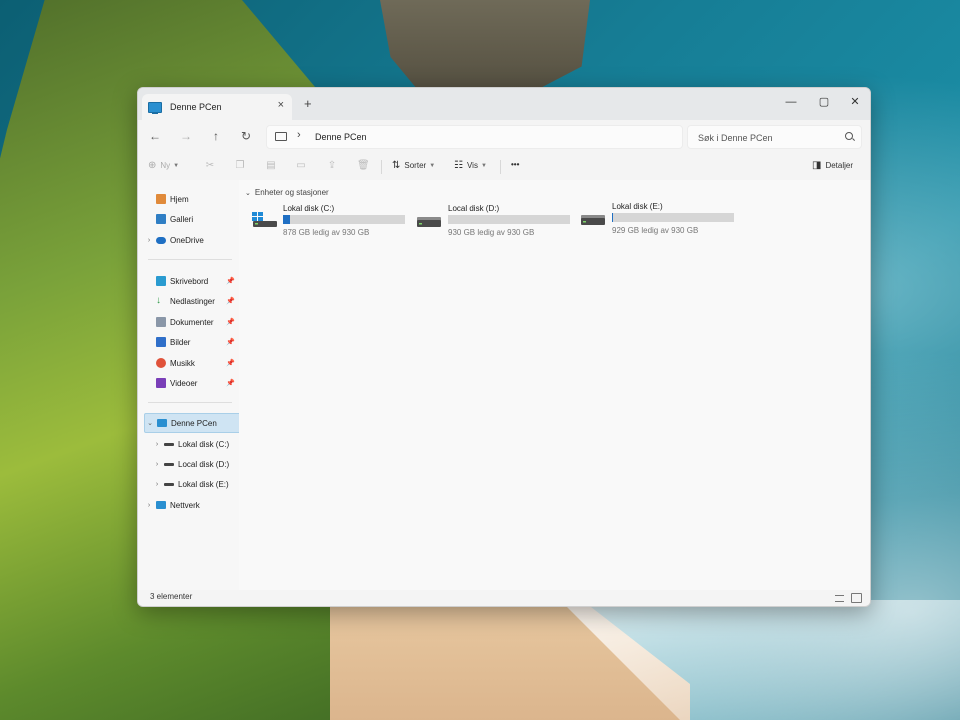 The height and width of the screenshot is (720, 960). I want to click on new-label: Ny, so click(165, 165).